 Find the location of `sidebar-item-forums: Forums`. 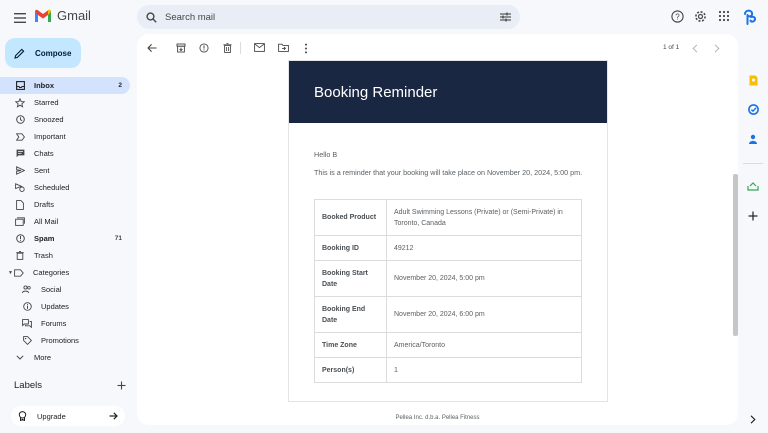

sidebar-item-forums: Forums is located at coordinates (65, 323).